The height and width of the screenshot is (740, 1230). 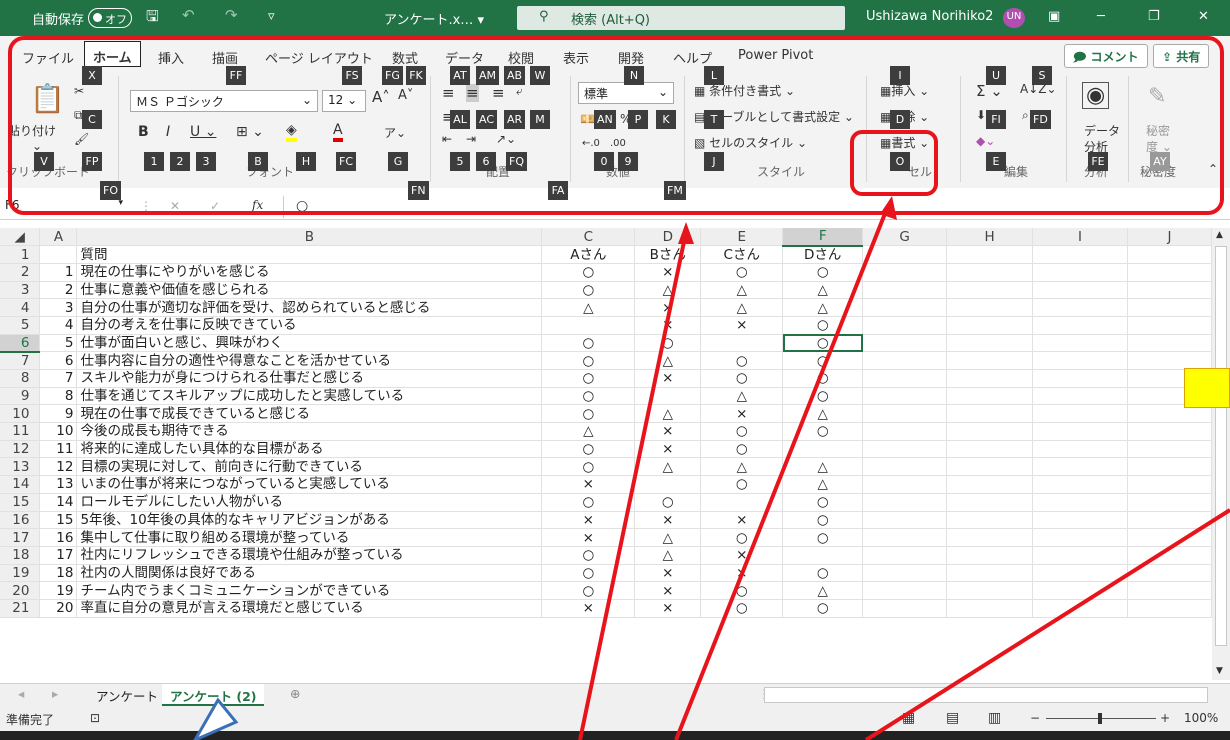 I want to click on question-number: 3, so click(x=58, y=307).